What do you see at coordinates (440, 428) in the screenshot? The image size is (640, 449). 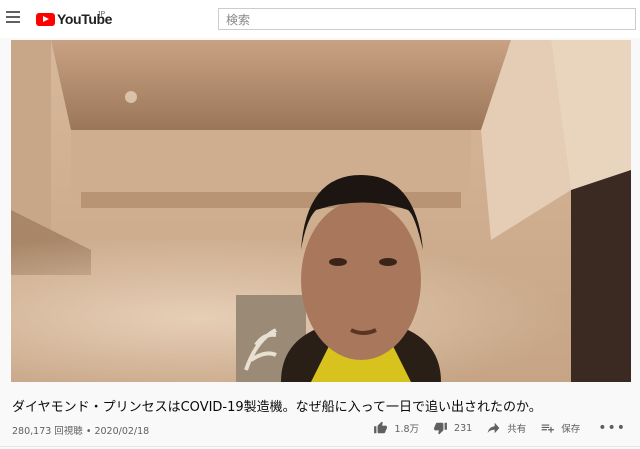 I see `thumbs-down-icon` at bounding box center [440, 428].